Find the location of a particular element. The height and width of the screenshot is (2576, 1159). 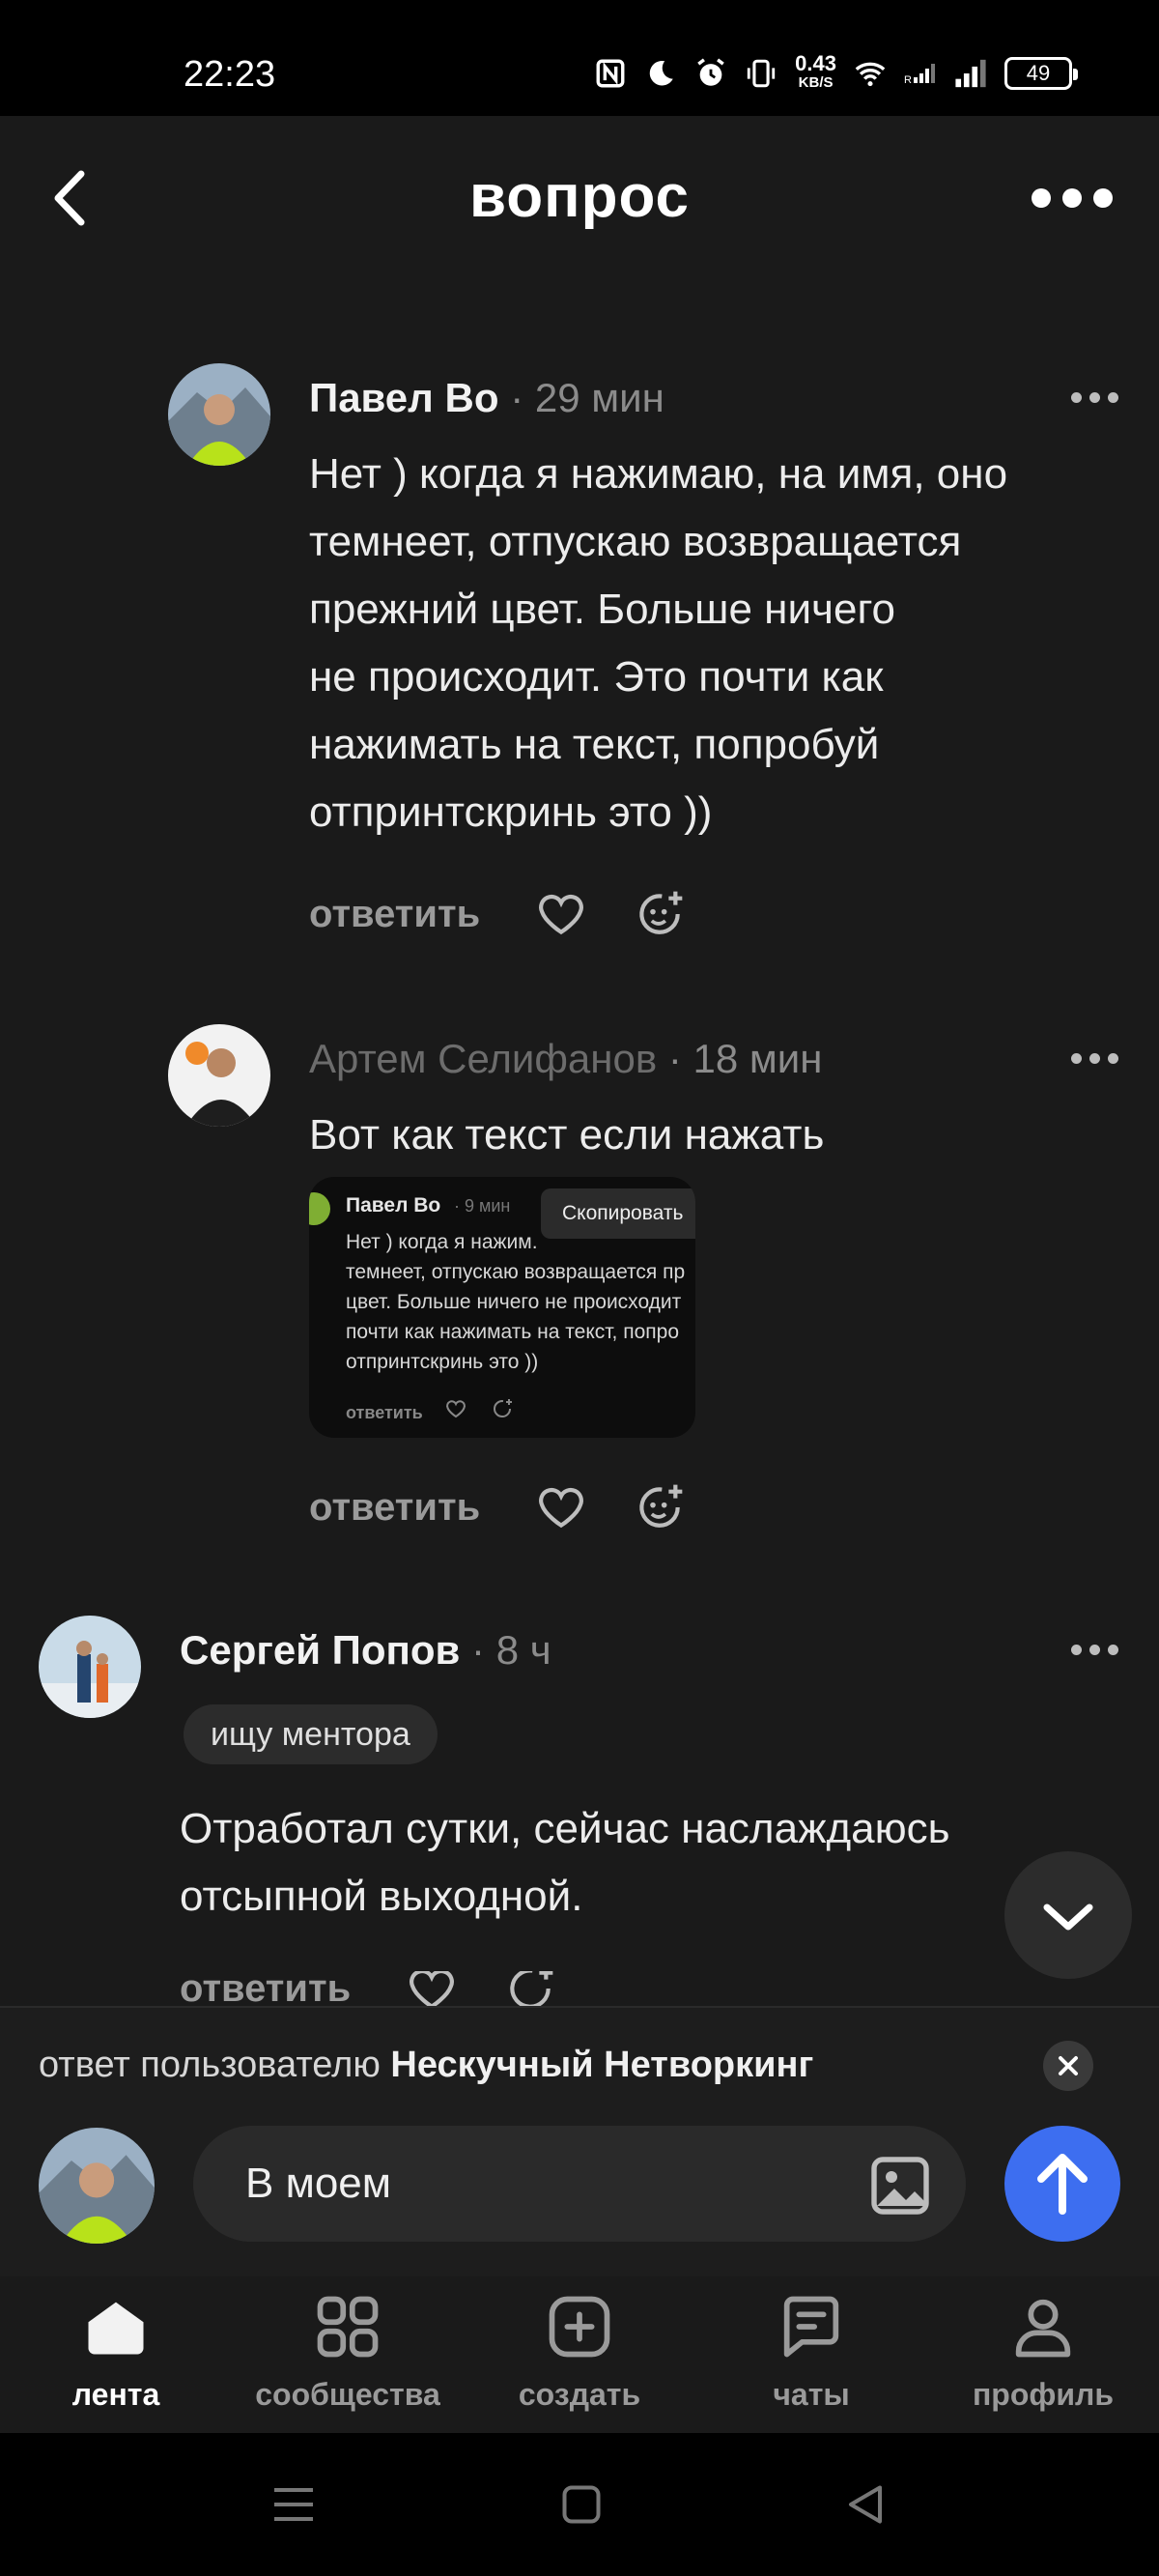

home-icon is located at coordinates (116, 2329).